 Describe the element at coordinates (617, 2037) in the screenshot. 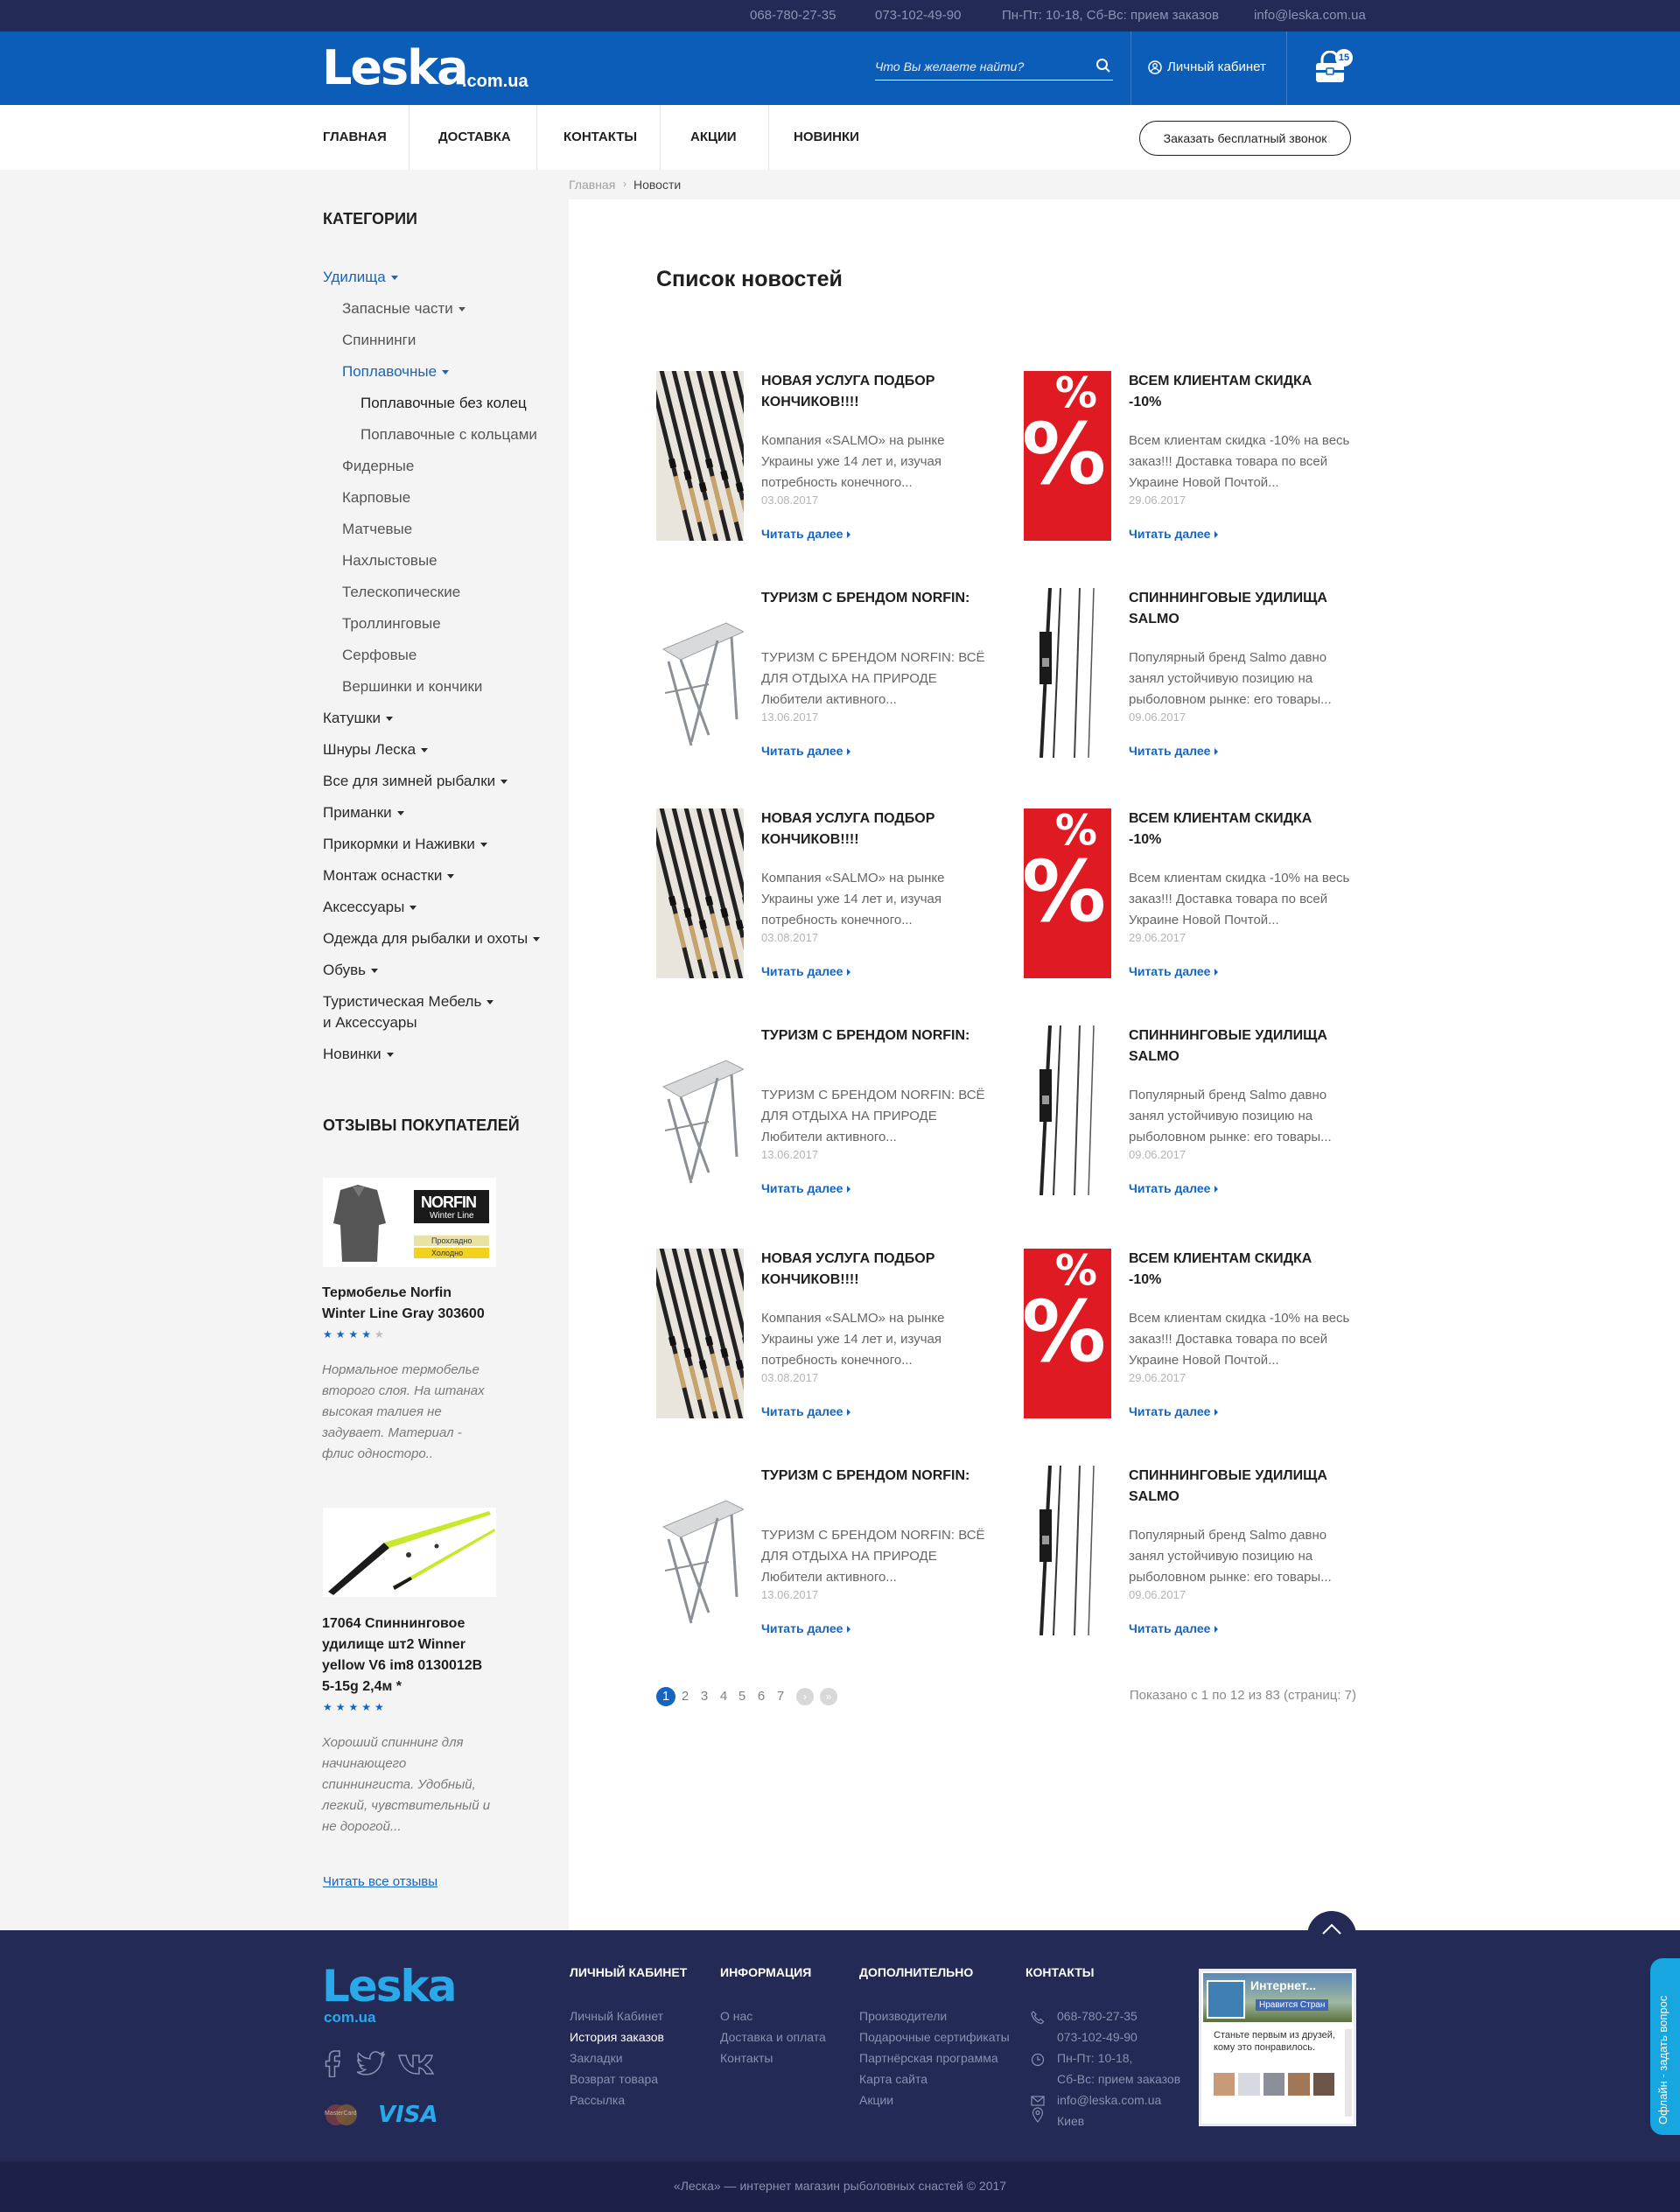

I see `footer-link-order-history: История заказов` at that location.